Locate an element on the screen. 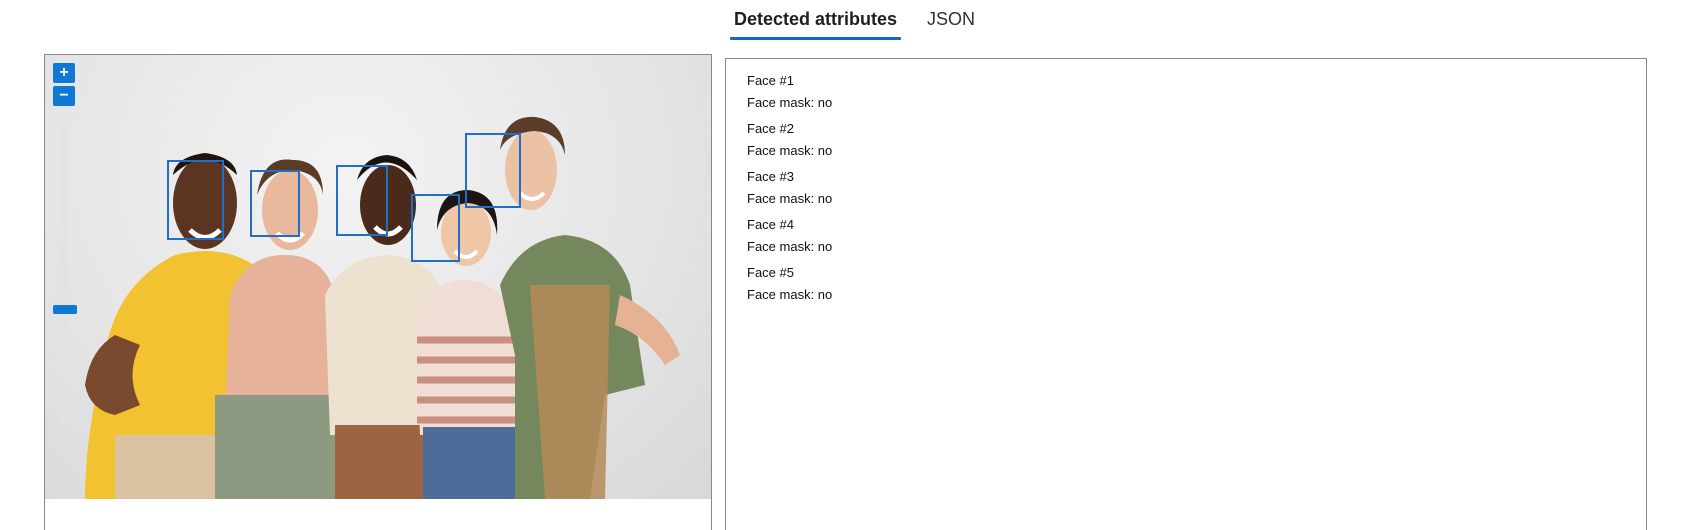 Image resolution: width=1689 pixels, height=530 pixels. tab-detected-attributes: Detected attributes is located at coordinates (816, 20).